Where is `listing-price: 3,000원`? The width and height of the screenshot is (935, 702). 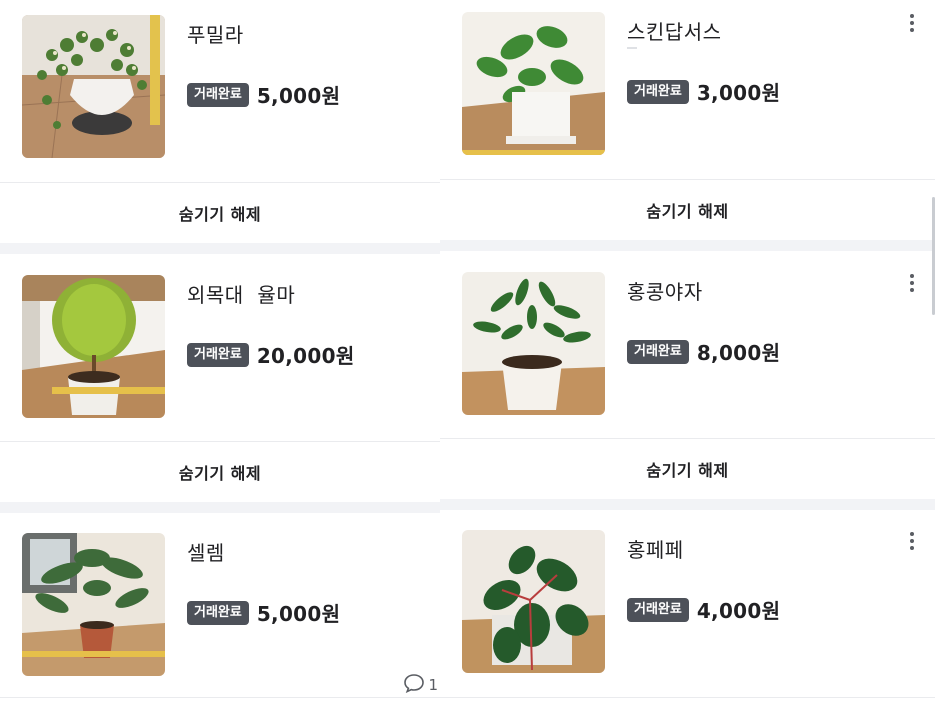 listing-price: 3,000원 is located at coordinates (738, 93).